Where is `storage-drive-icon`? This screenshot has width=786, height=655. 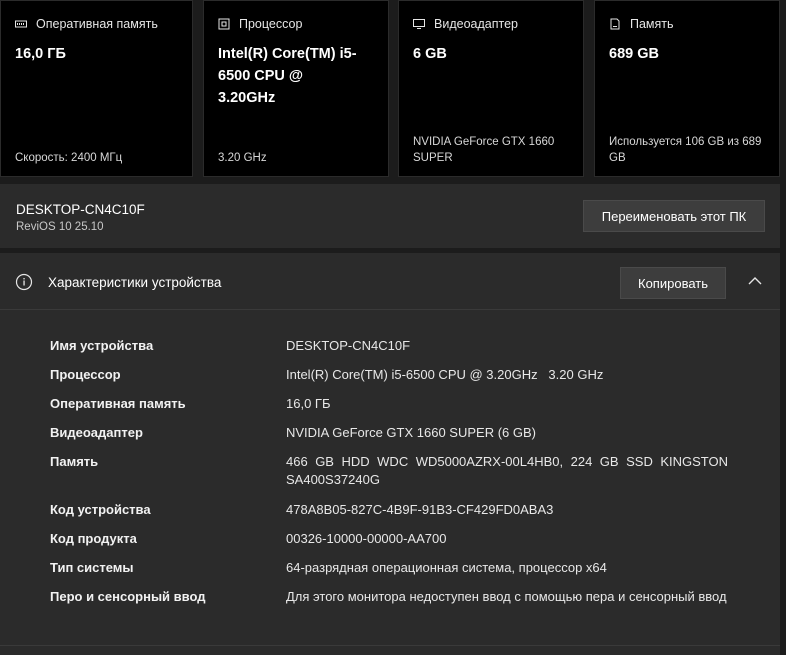 storage-drive-icon is located at coordinates (615, 24).